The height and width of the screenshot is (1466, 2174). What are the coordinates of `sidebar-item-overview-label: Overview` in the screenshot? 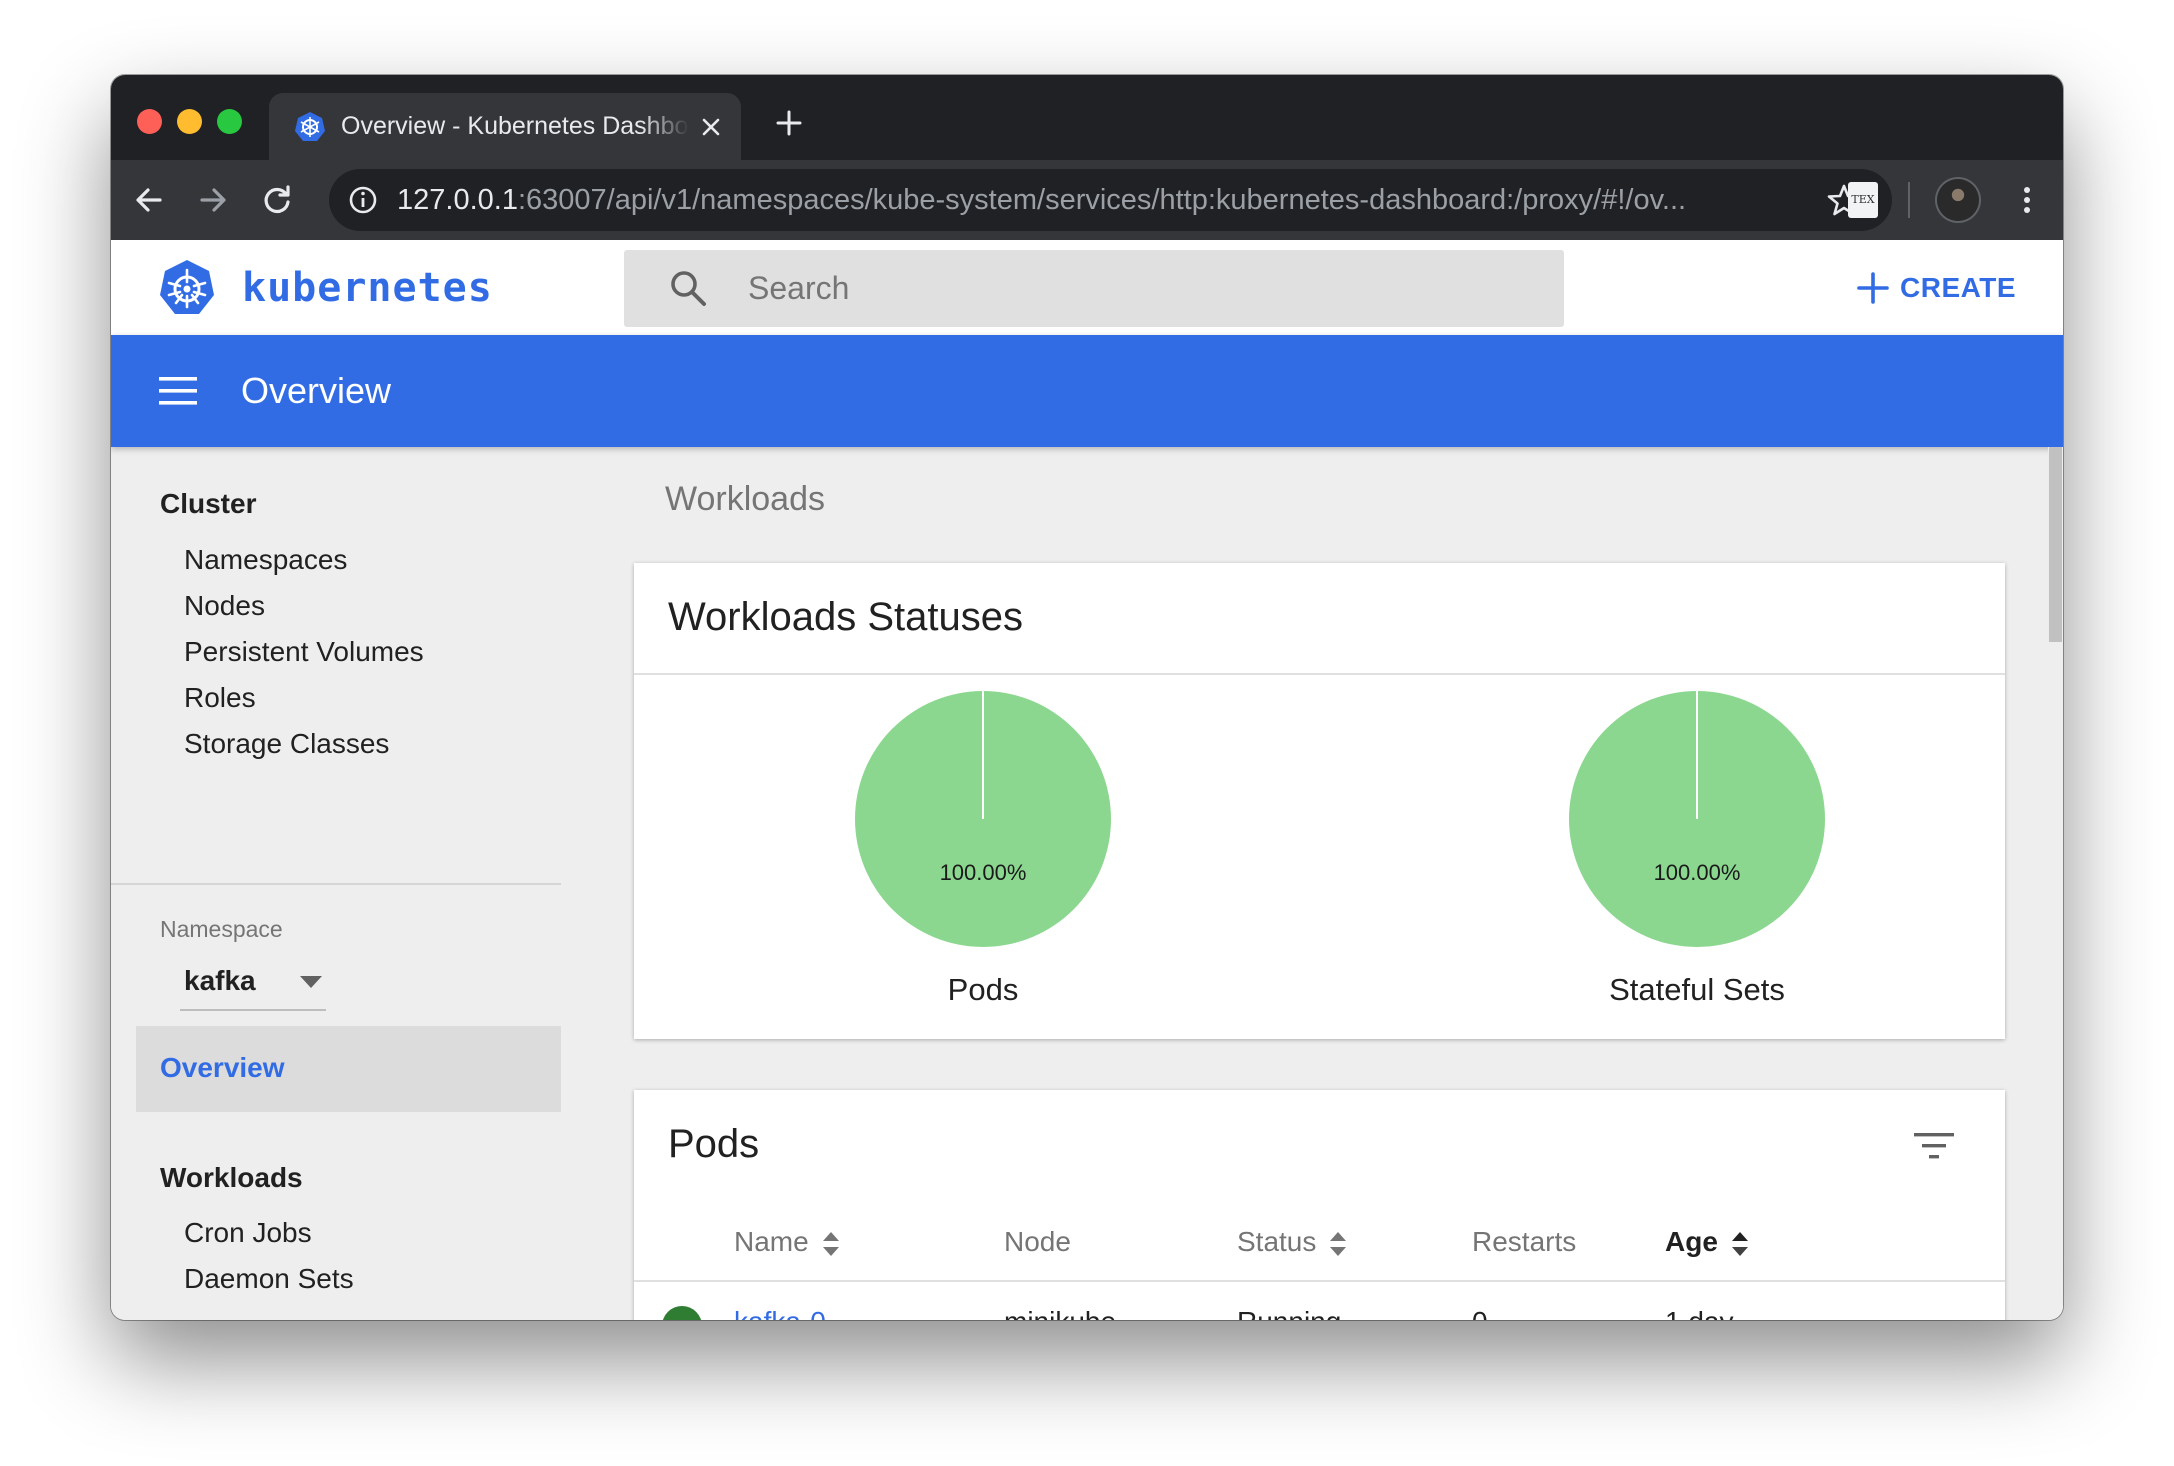 It's located at (222, 1067).